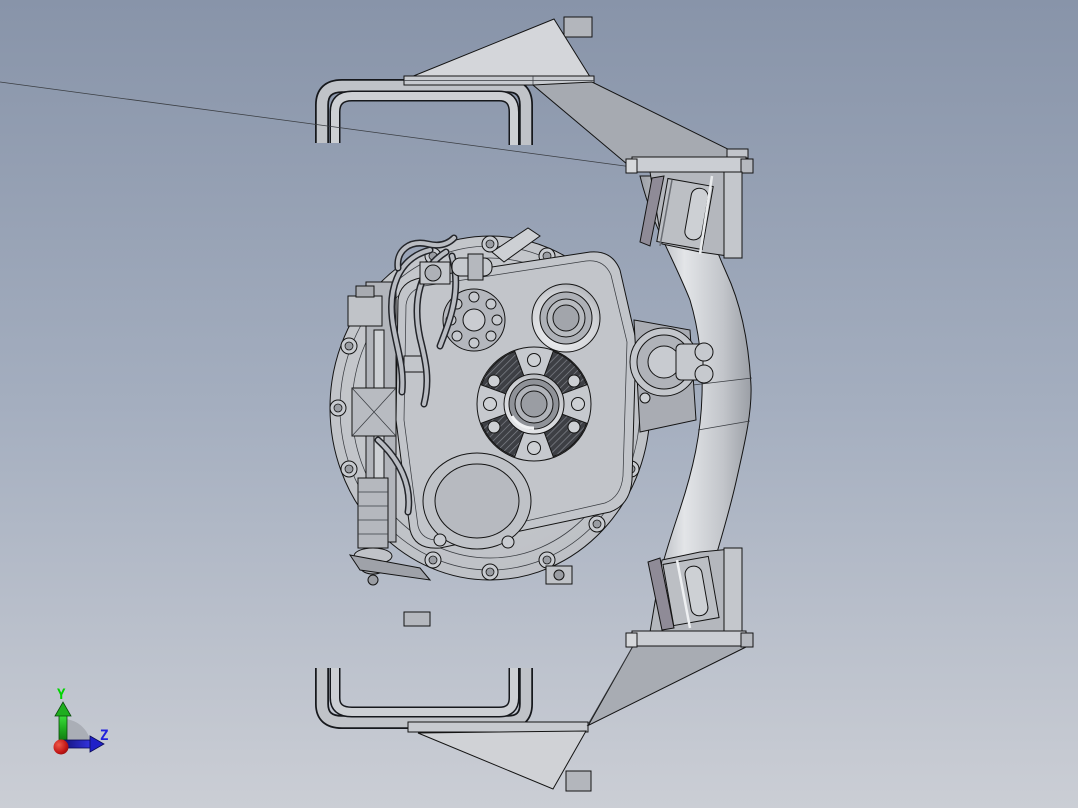 The height and width of the screenshot is (808, 1078). What do you see at coordinates (534, 404) in the screenshot?
I see `central-hub` at bounding box center [534, 404].